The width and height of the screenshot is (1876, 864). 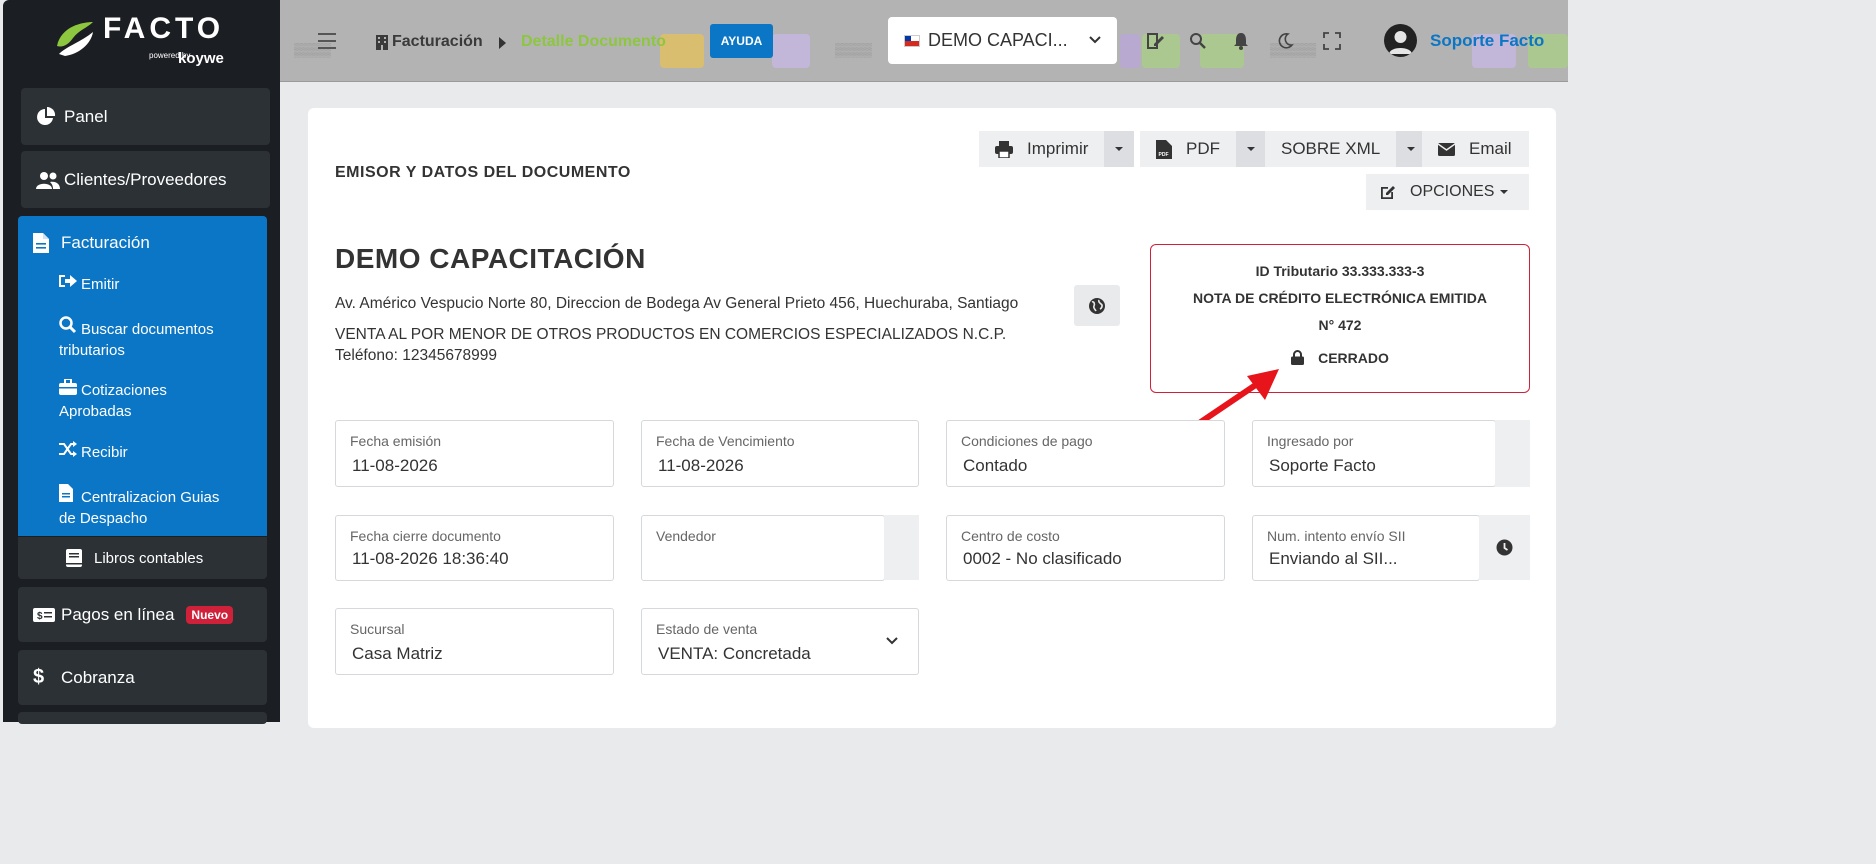 What do you see at coordinates (50, 116) in the screenshot?
I see `pie-chart-icon` at bounding box center [50, 116].